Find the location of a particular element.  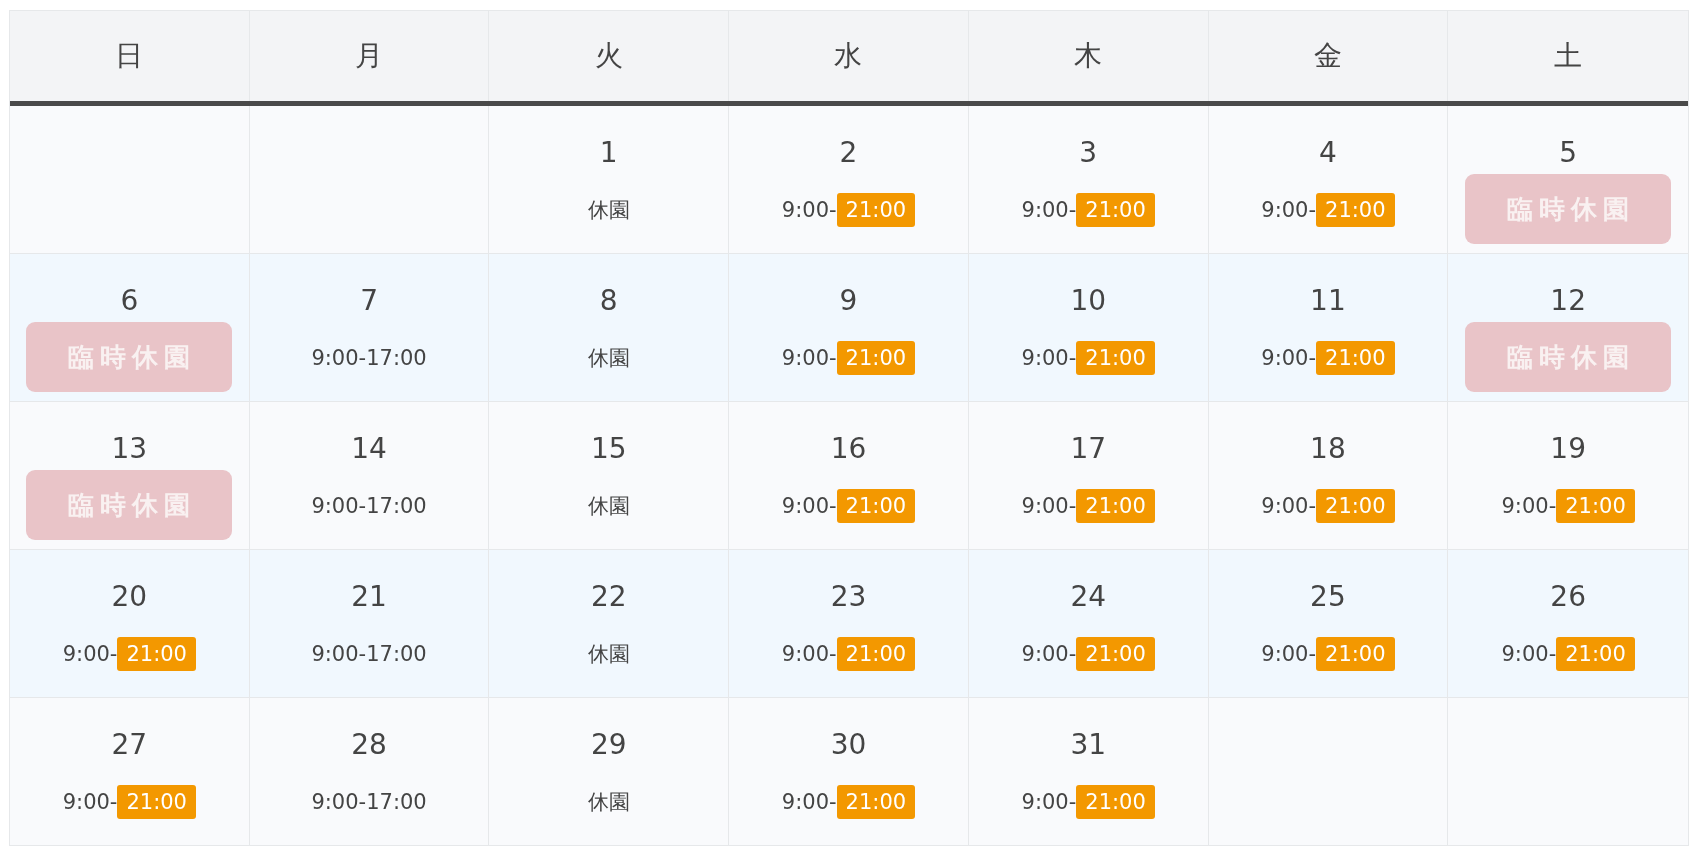

date-number: 18 is located at coordinates (1328, 449).